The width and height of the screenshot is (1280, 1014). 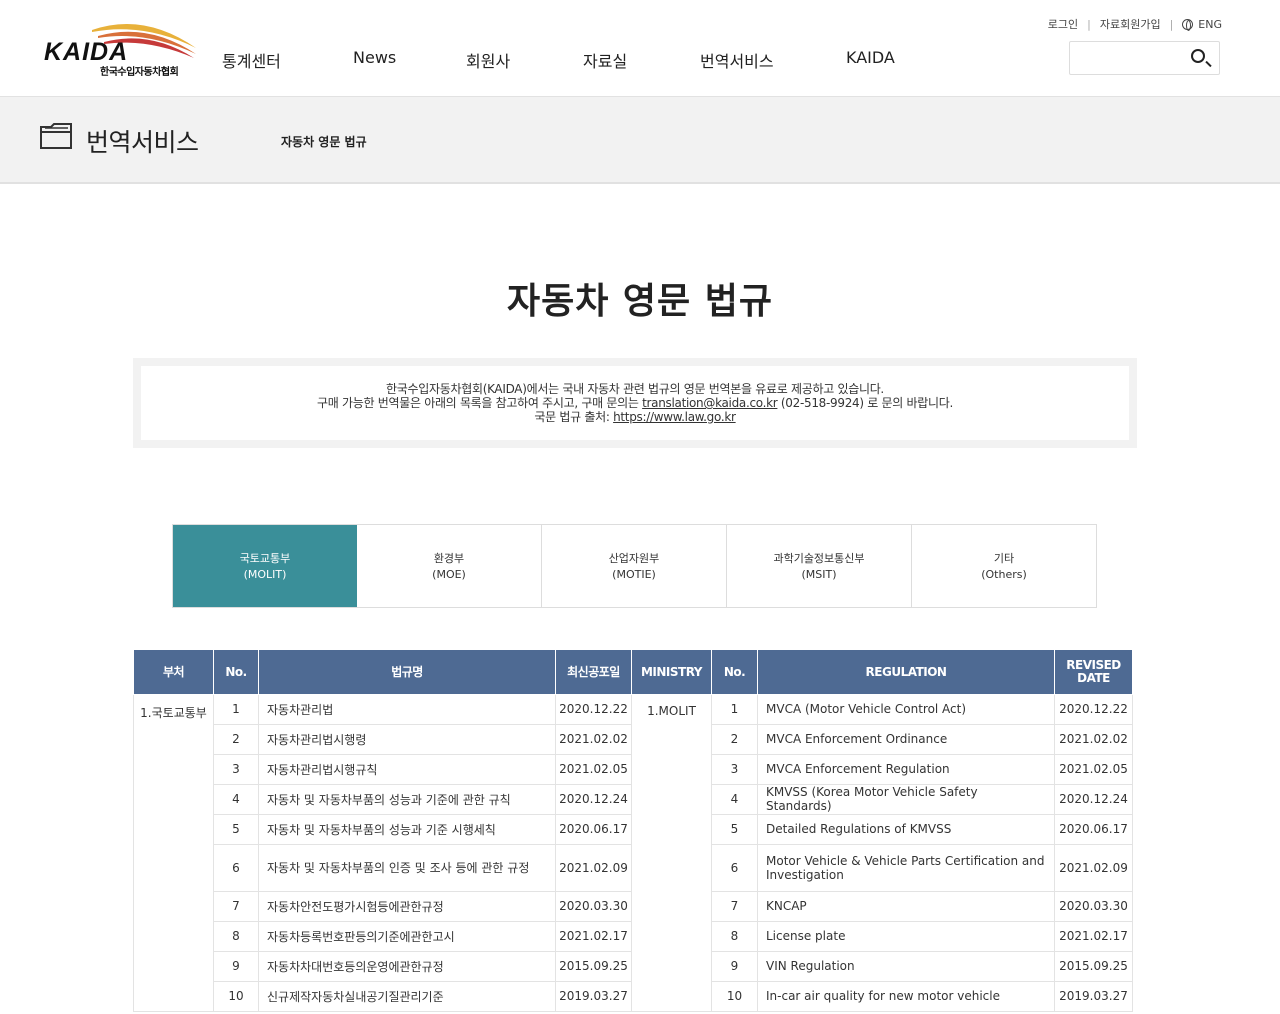 I want to click on utility-menu: 로그인 | 자료회원가입 | ENG, so click(x=1135, y=24).